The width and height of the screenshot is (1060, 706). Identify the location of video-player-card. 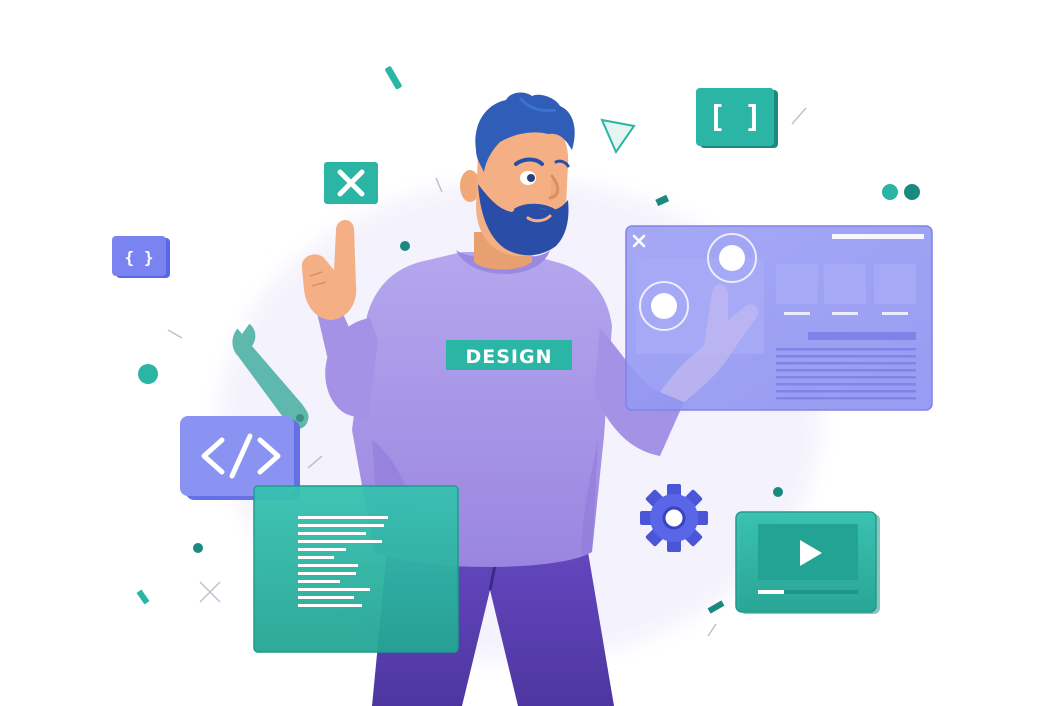
(807, 562).